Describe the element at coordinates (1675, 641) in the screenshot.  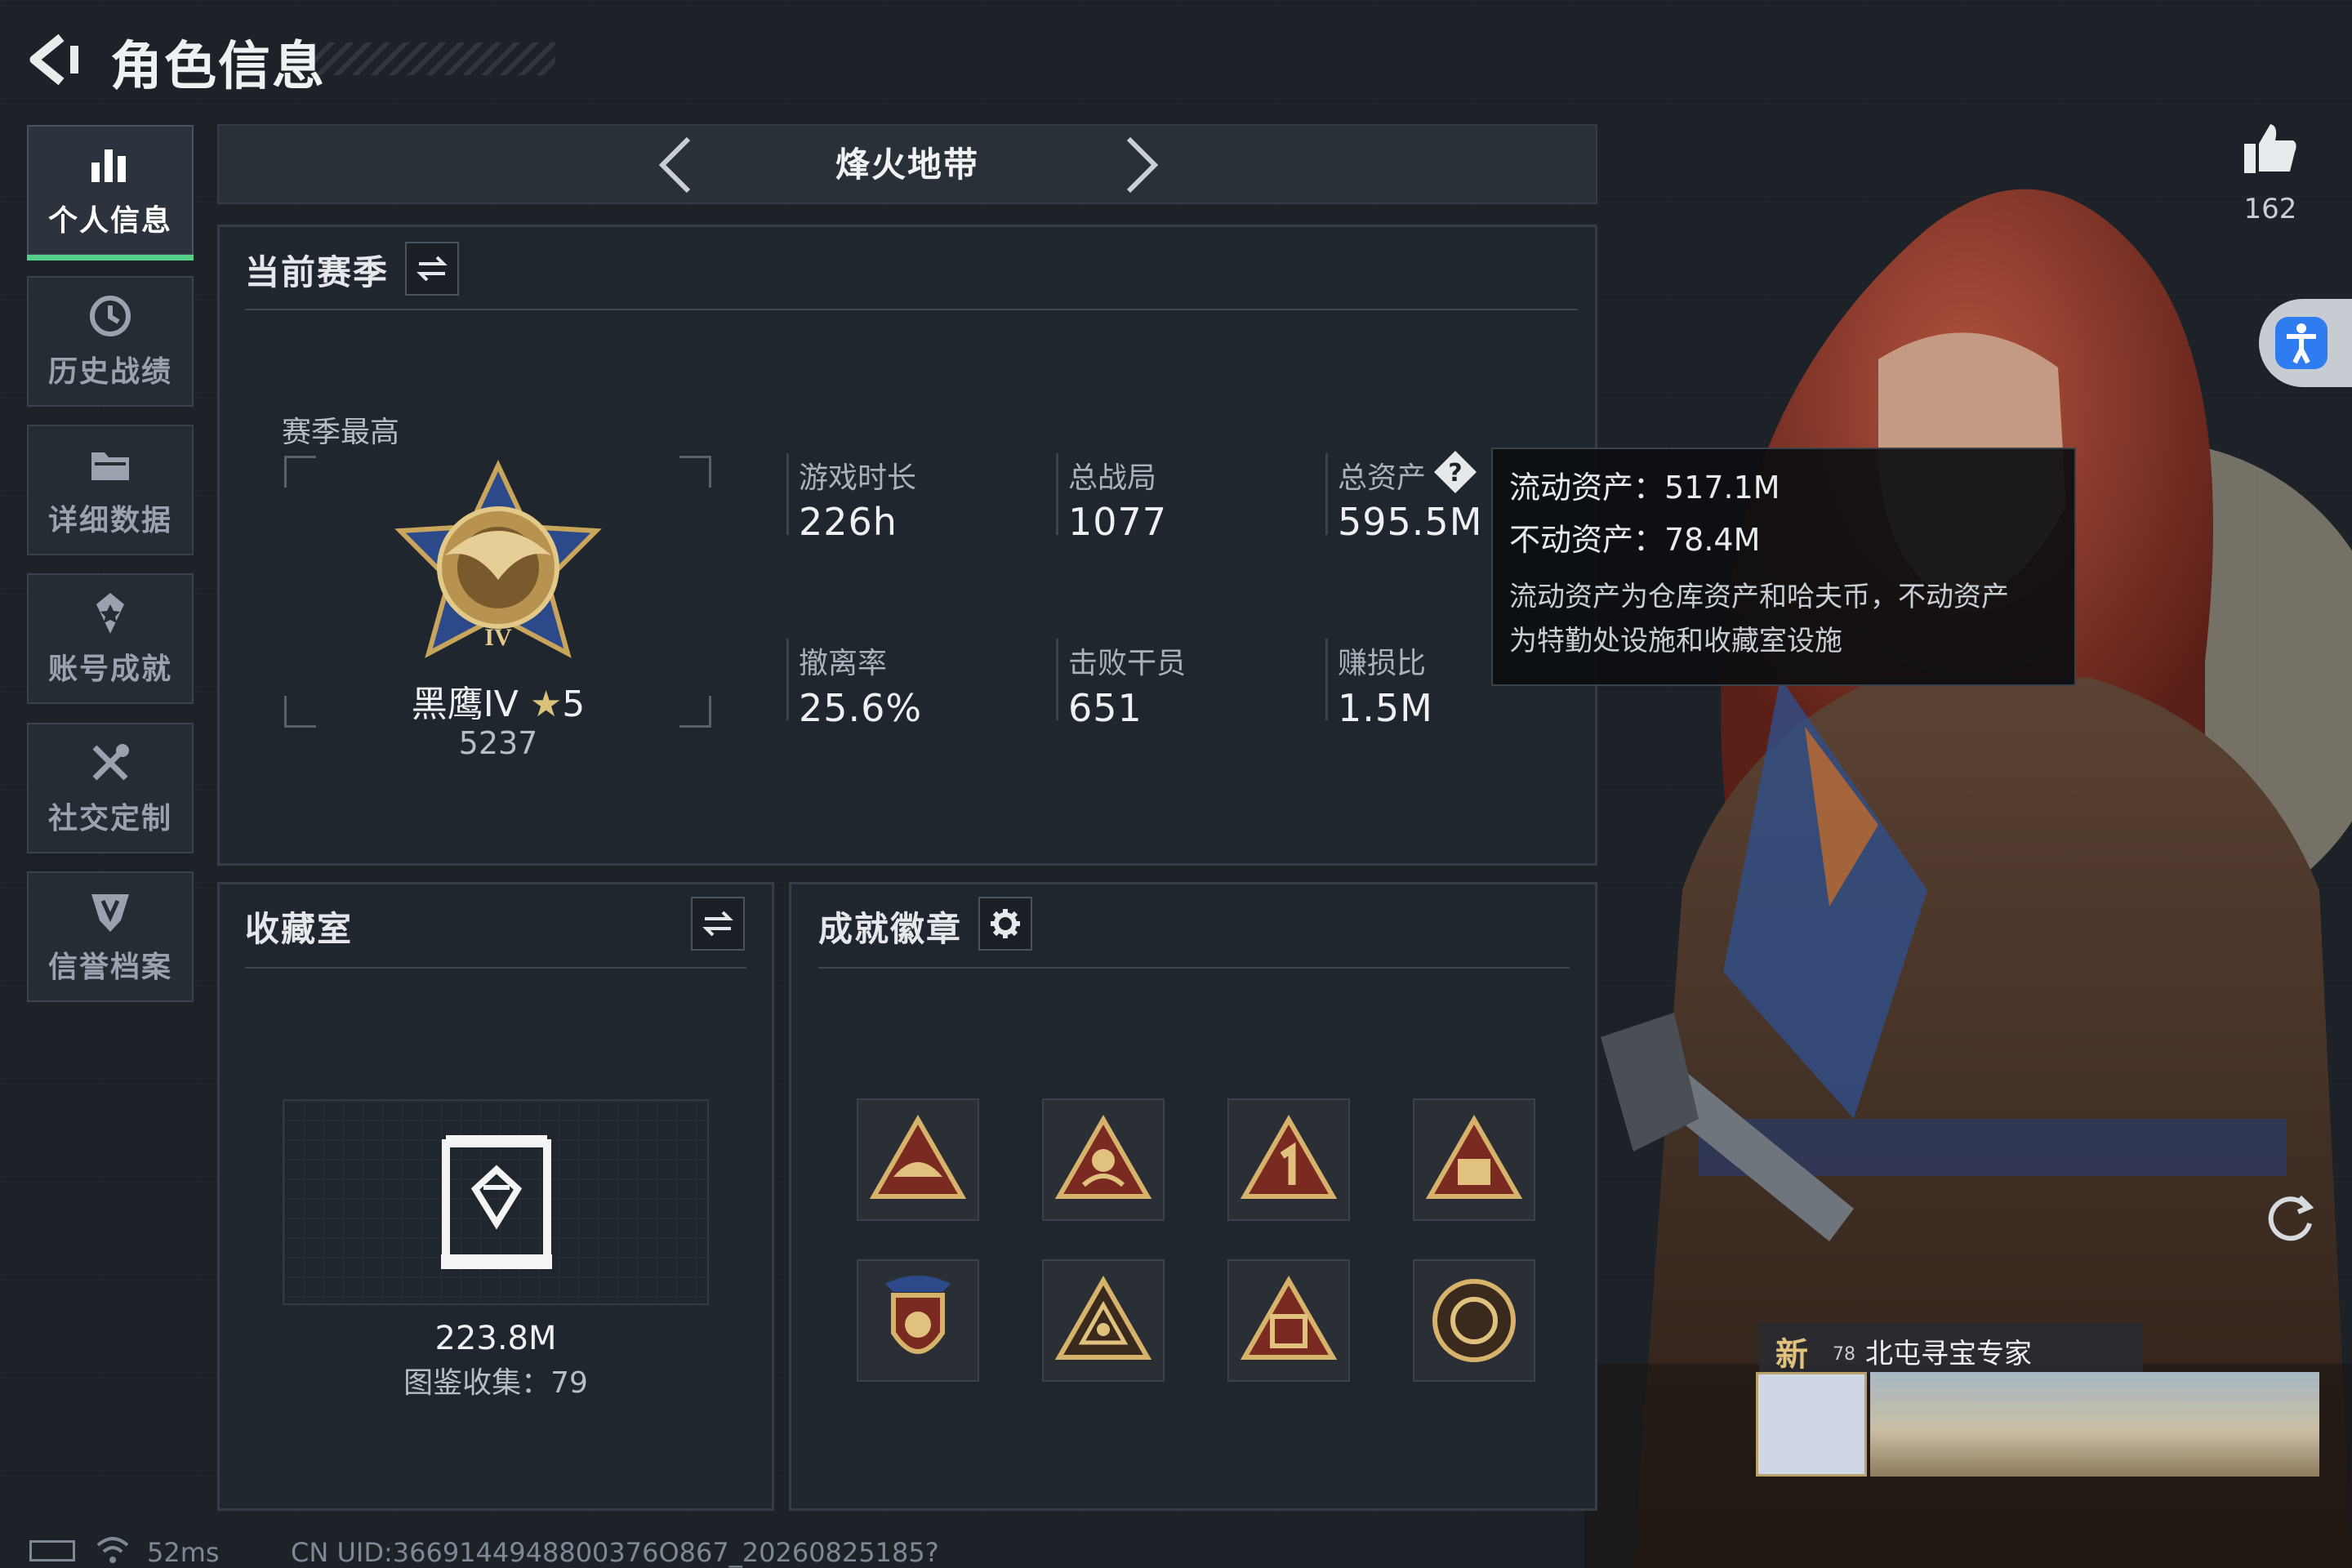
I see `tooltip-description-line2: 为特勤处设施和收藏室设施` at that location.